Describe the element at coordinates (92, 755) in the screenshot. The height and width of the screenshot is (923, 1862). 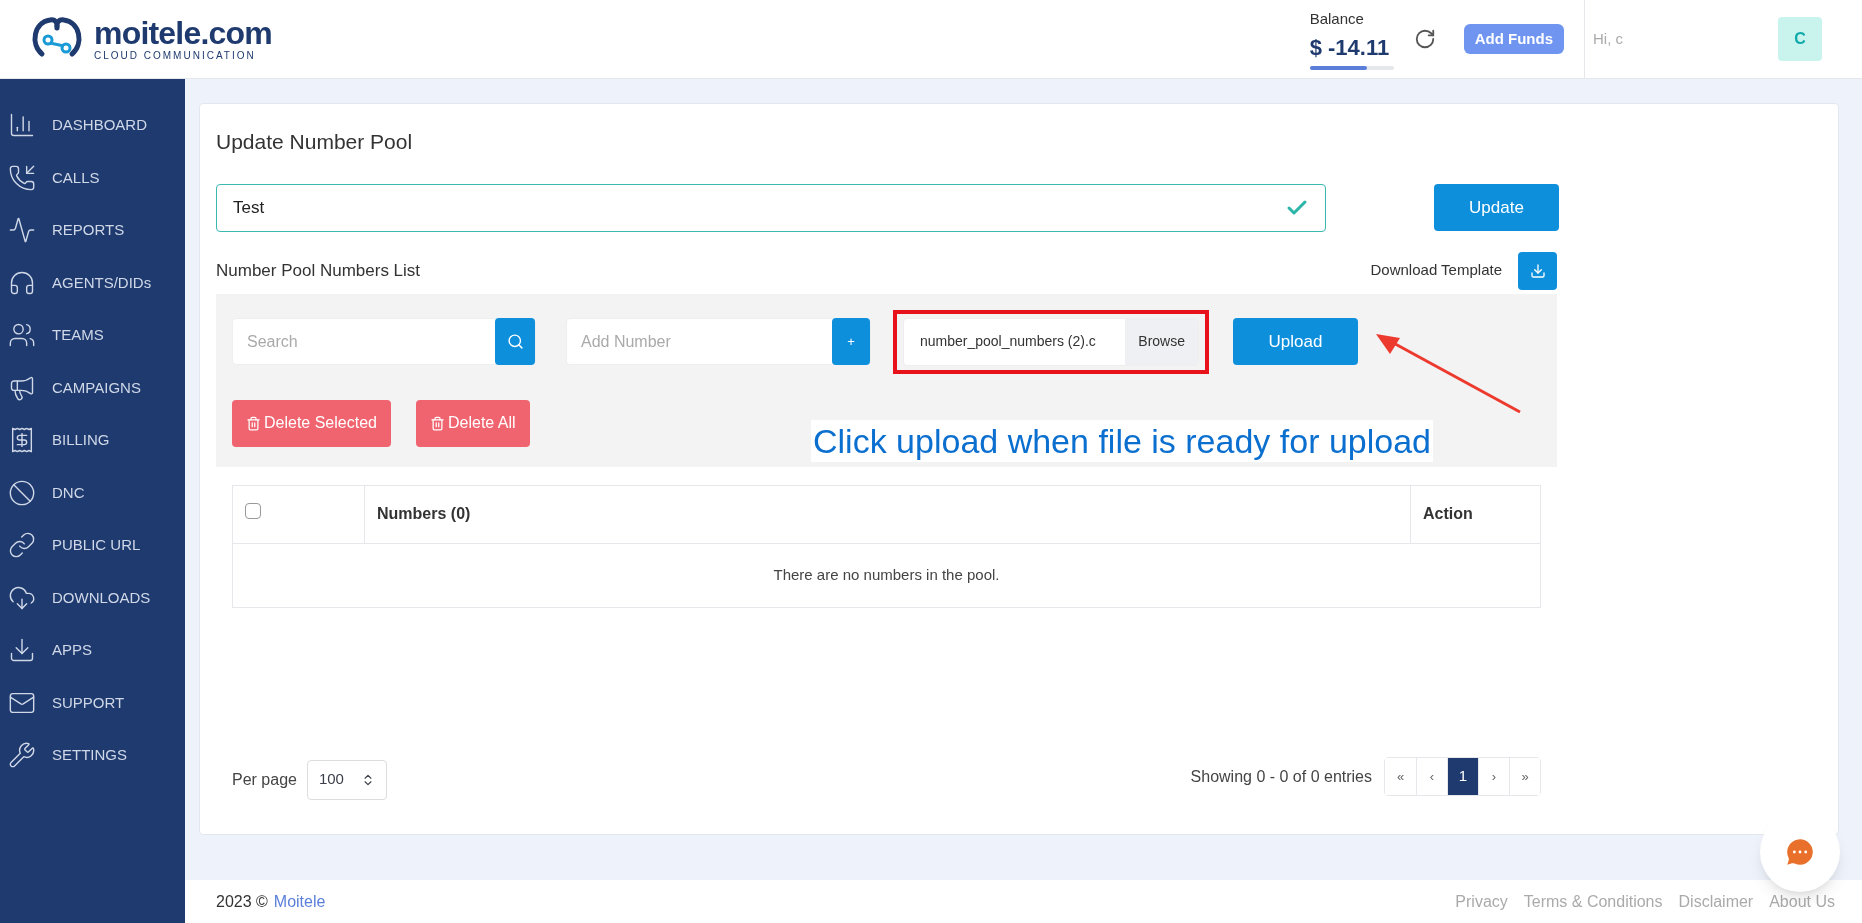
I see `sidebar-item: SETTINGS` at that location.